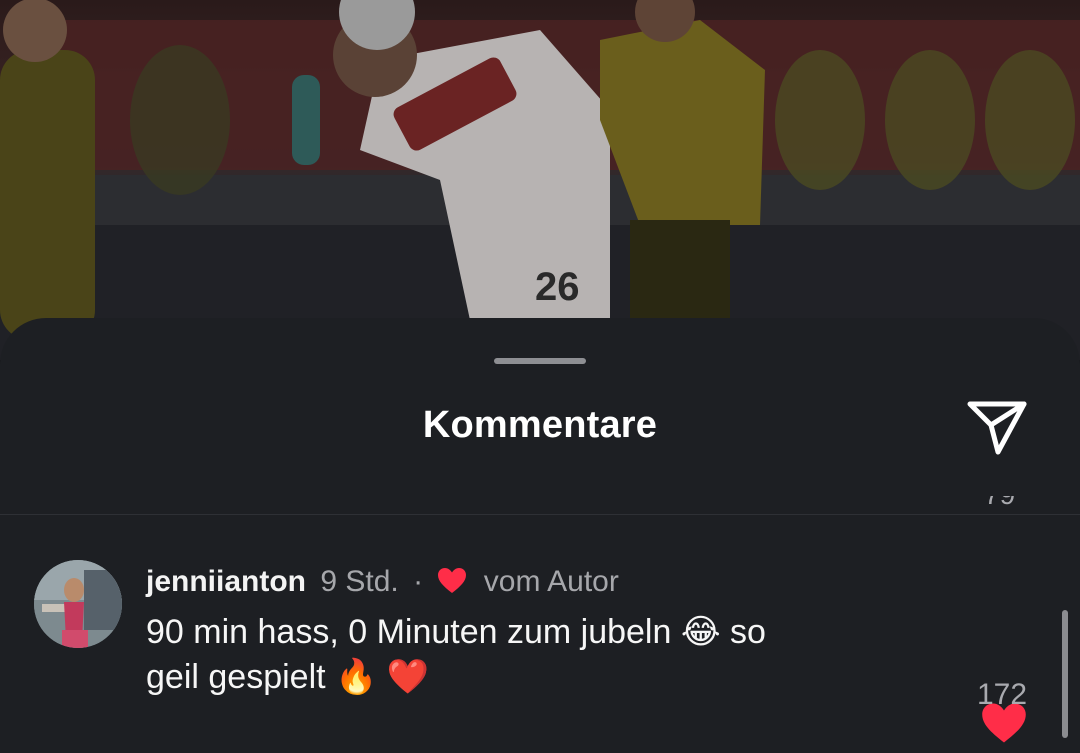 The image size is (1080, 753). I want to click on previous-like-count: 79, so click(1014, 507).